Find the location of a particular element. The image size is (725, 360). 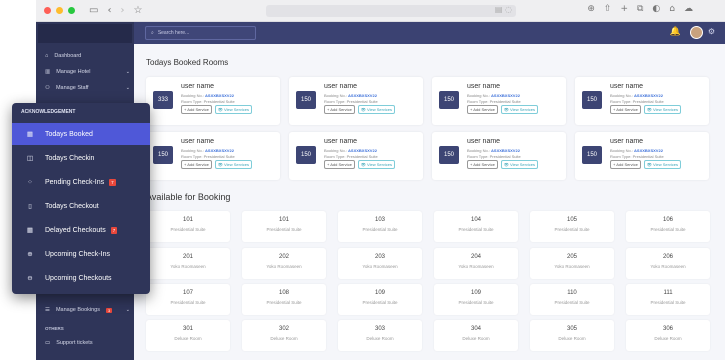

room-number: 111 is located at coordinates (668, 293).